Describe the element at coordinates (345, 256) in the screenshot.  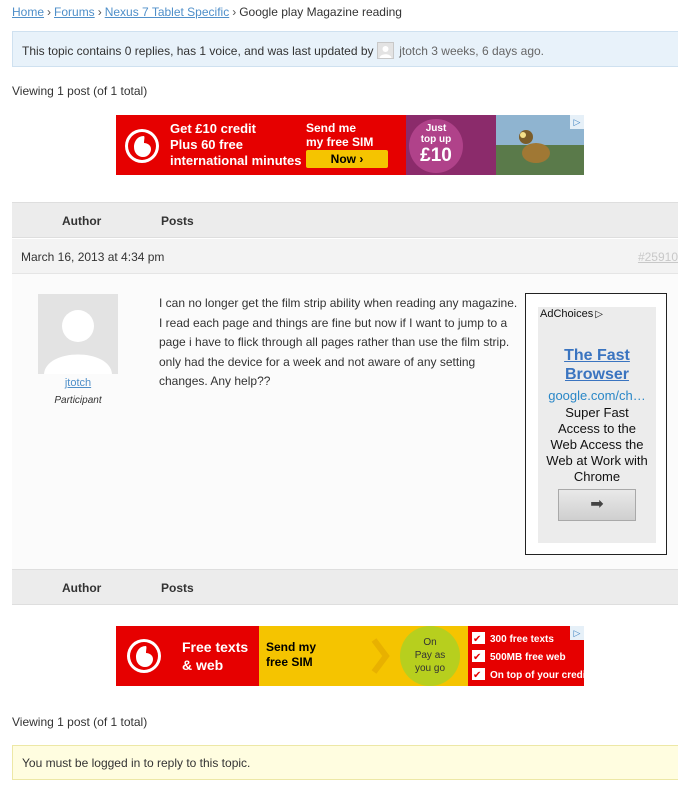
I see `post-header: March 16, 2013 at 4:34 pm #25910` at that location.